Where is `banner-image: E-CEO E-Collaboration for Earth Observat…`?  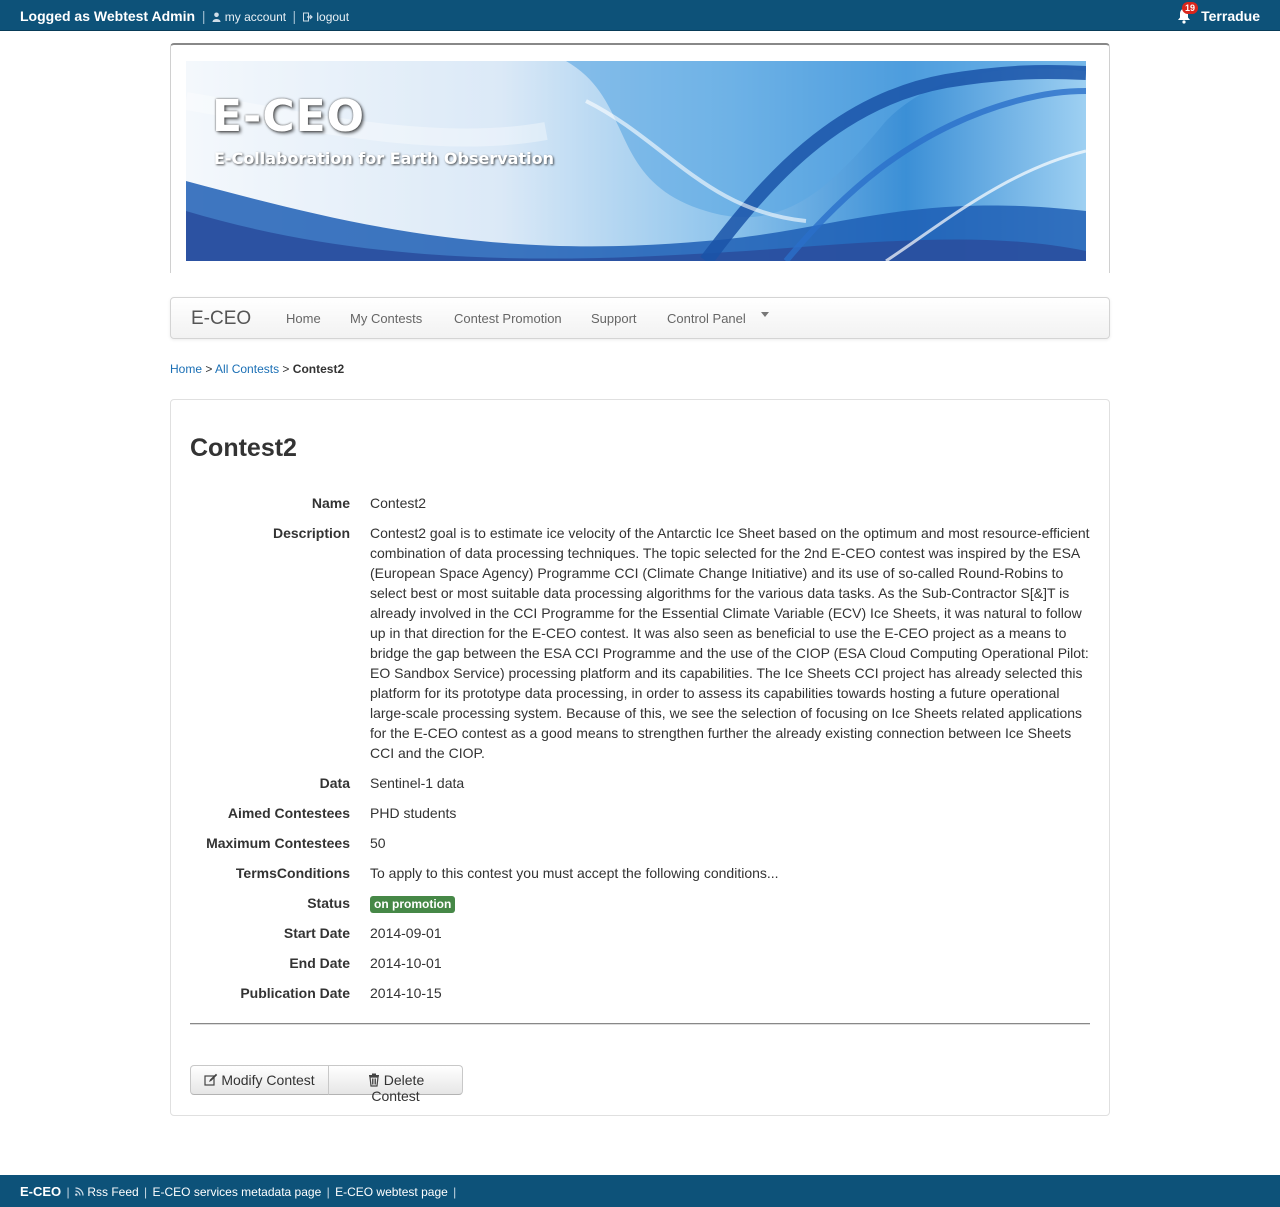
banner-image: E-CEO E-Collaboration for Earth Observat… is located at coordinates (636, 161).